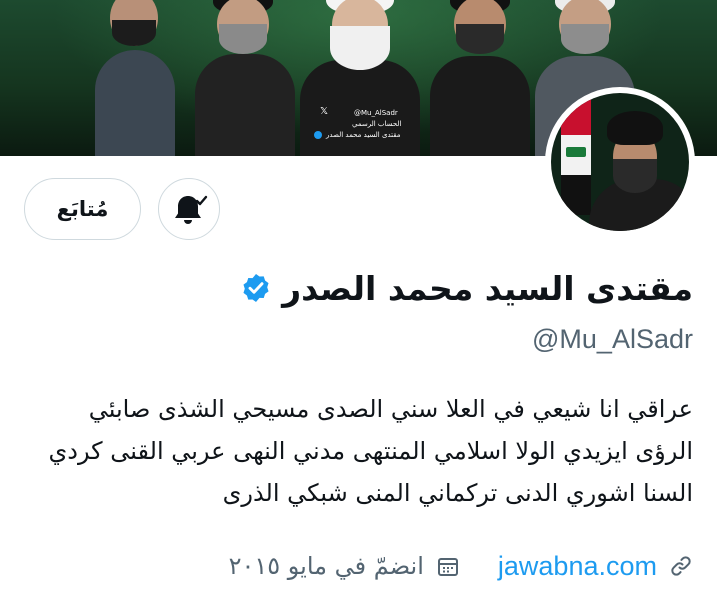 The width and height of the screenshot is (717, 593). I want to click on x-logo-icon: 𝕏, so click(324, 111).